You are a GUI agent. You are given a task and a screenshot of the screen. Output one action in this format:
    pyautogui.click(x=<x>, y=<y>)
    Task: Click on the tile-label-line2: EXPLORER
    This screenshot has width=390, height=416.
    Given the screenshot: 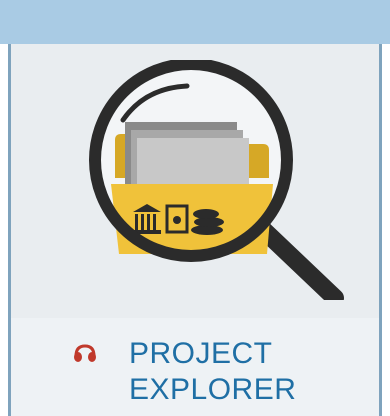 What is the action you would take?
    pyautogui.click(x=213, y=389)
    